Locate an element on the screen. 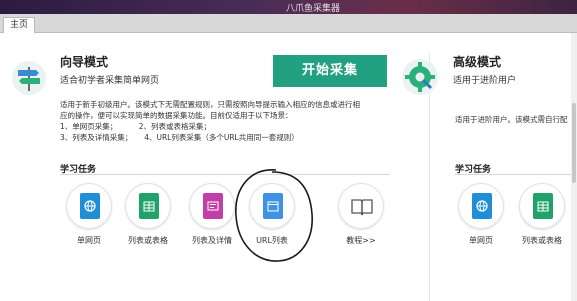 The height and width of the screenshot is (301, 577). wizard-tasks-divider is located at coordinates (225, 174).